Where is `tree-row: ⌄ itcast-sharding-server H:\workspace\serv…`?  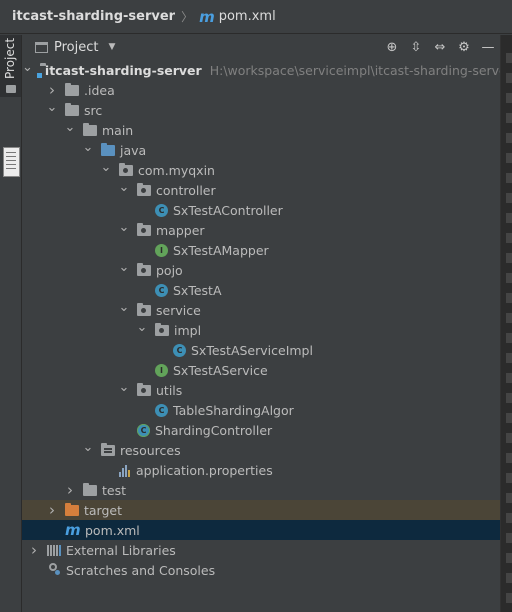 tree-row: ⌄ itcast-sharding-server H:\workspace\serv… is located at coordinates (267, 70).